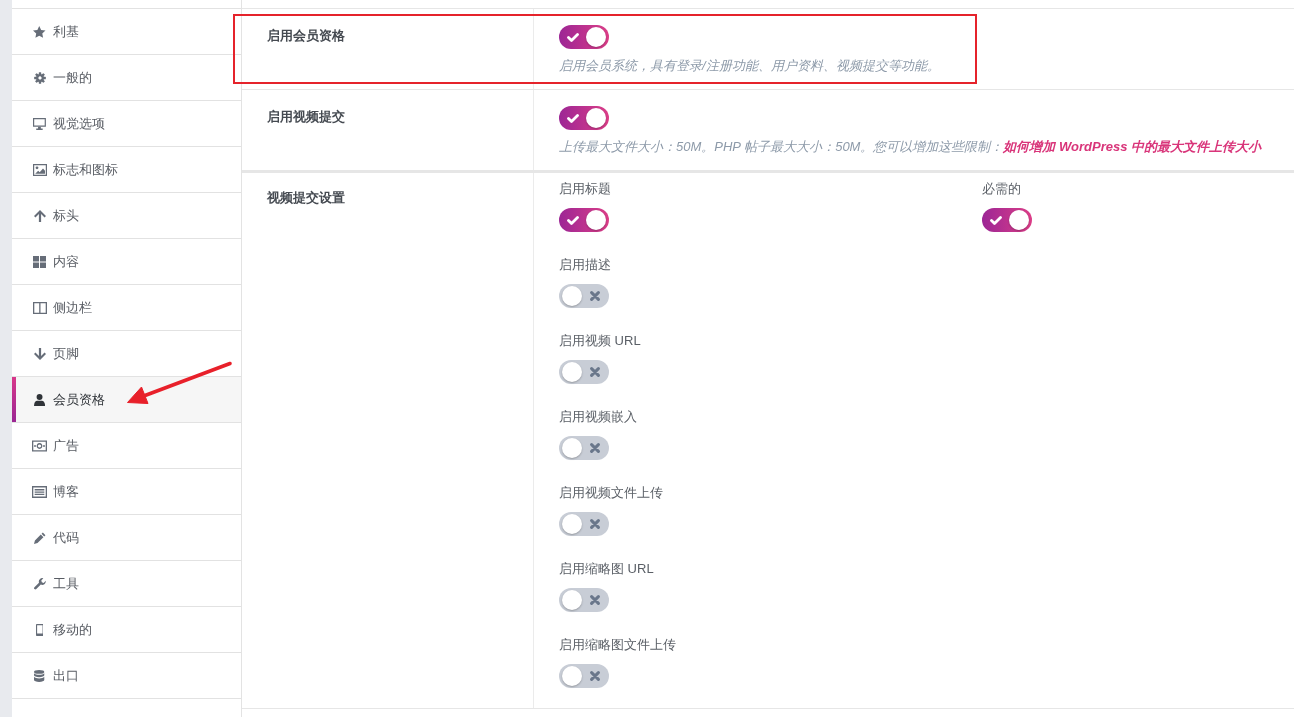 The image size is (1294, 717). What do you see at coordinates (585, 265) in the screenshot?
I see `option-label: 启用描述` at bounding box center [585, 265].